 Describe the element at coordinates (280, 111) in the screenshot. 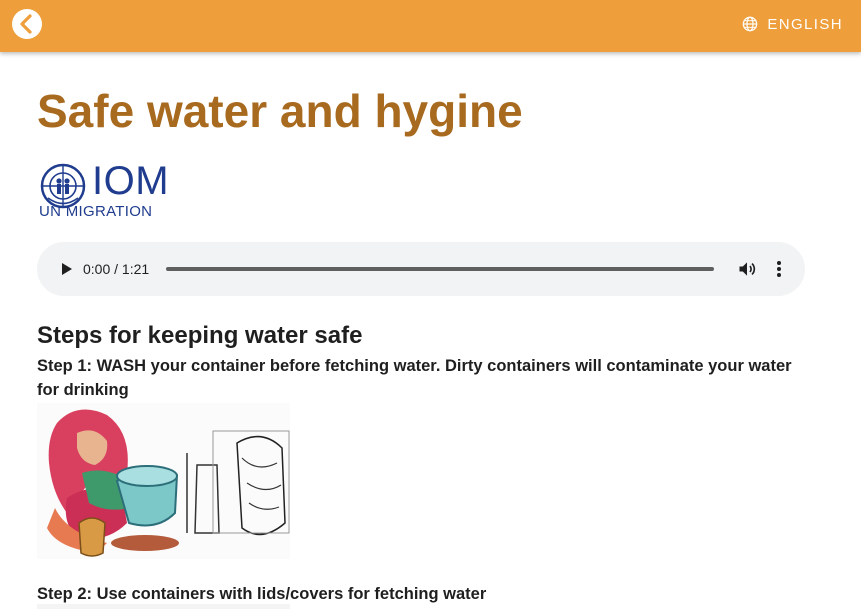

I see `page-title: Safe water and hygine` at that location.